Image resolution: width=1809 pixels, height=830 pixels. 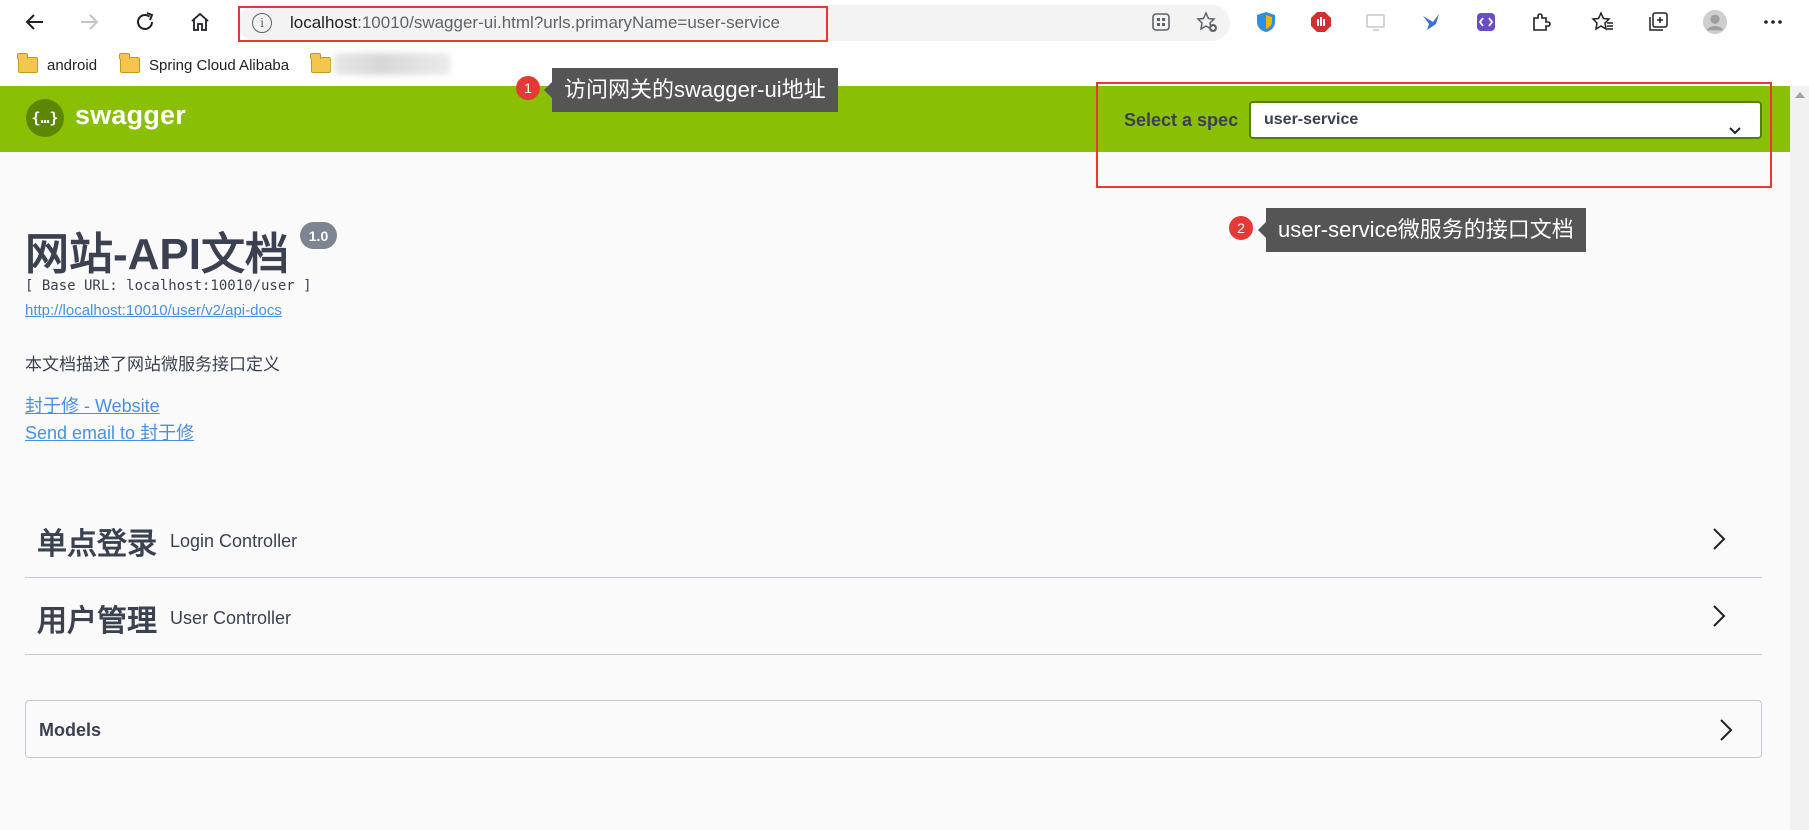 What do you see at coordinates (1715, 22) in the screenshot?
I see `profile-icon` at bounding box center [1715, 22].